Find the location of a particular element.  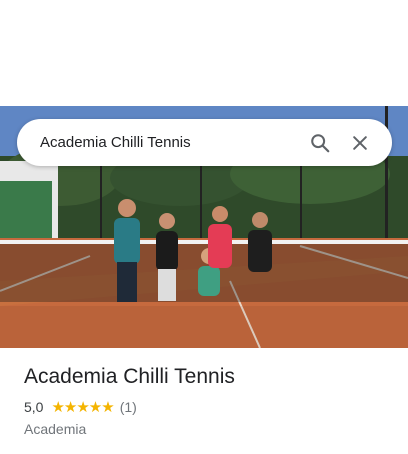

search-icon is located at coordinates (320, 142).